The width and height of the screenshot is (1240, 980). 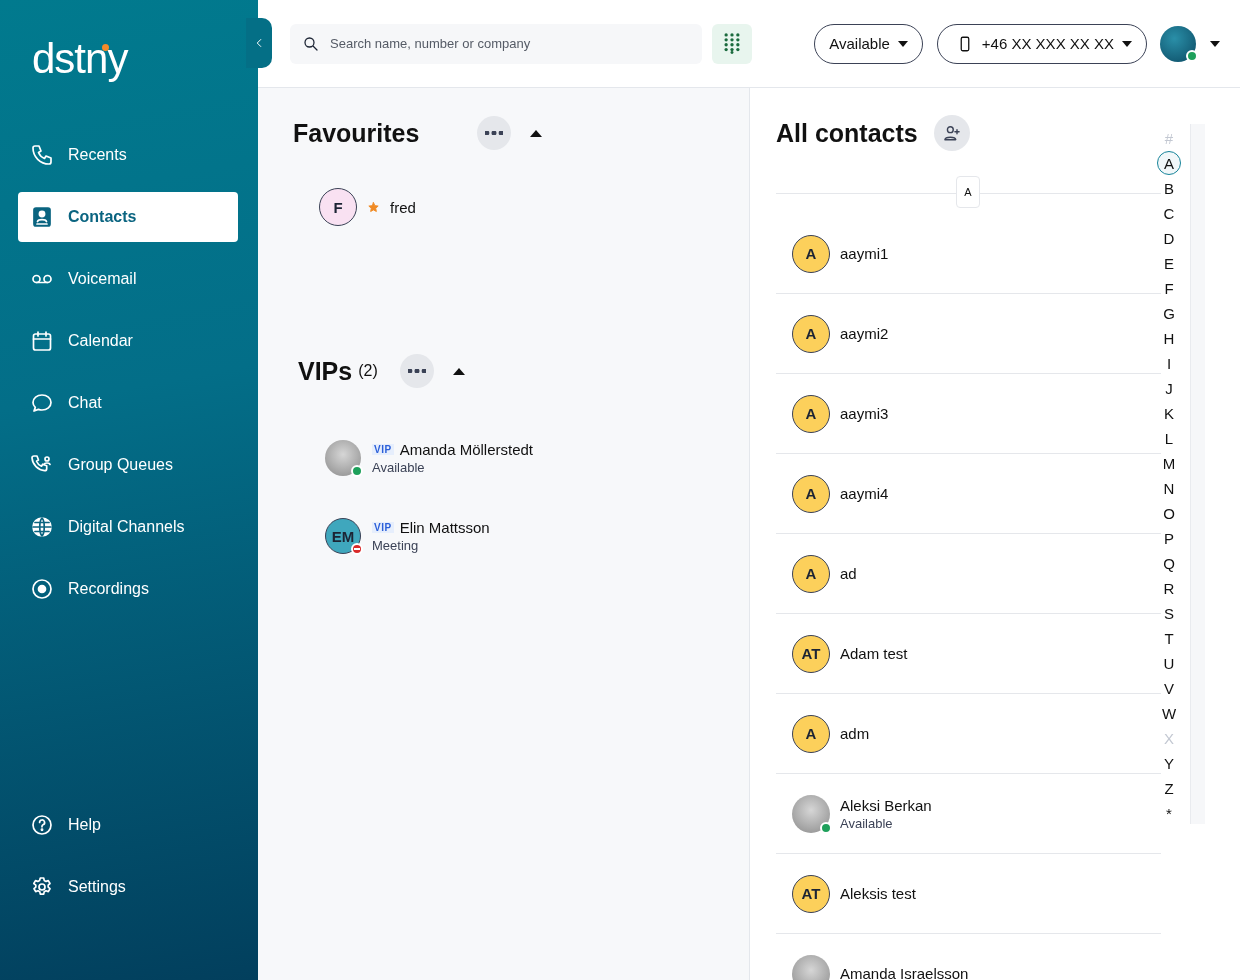 I want to click on contact-book-icon, so click(x=42, y=217).